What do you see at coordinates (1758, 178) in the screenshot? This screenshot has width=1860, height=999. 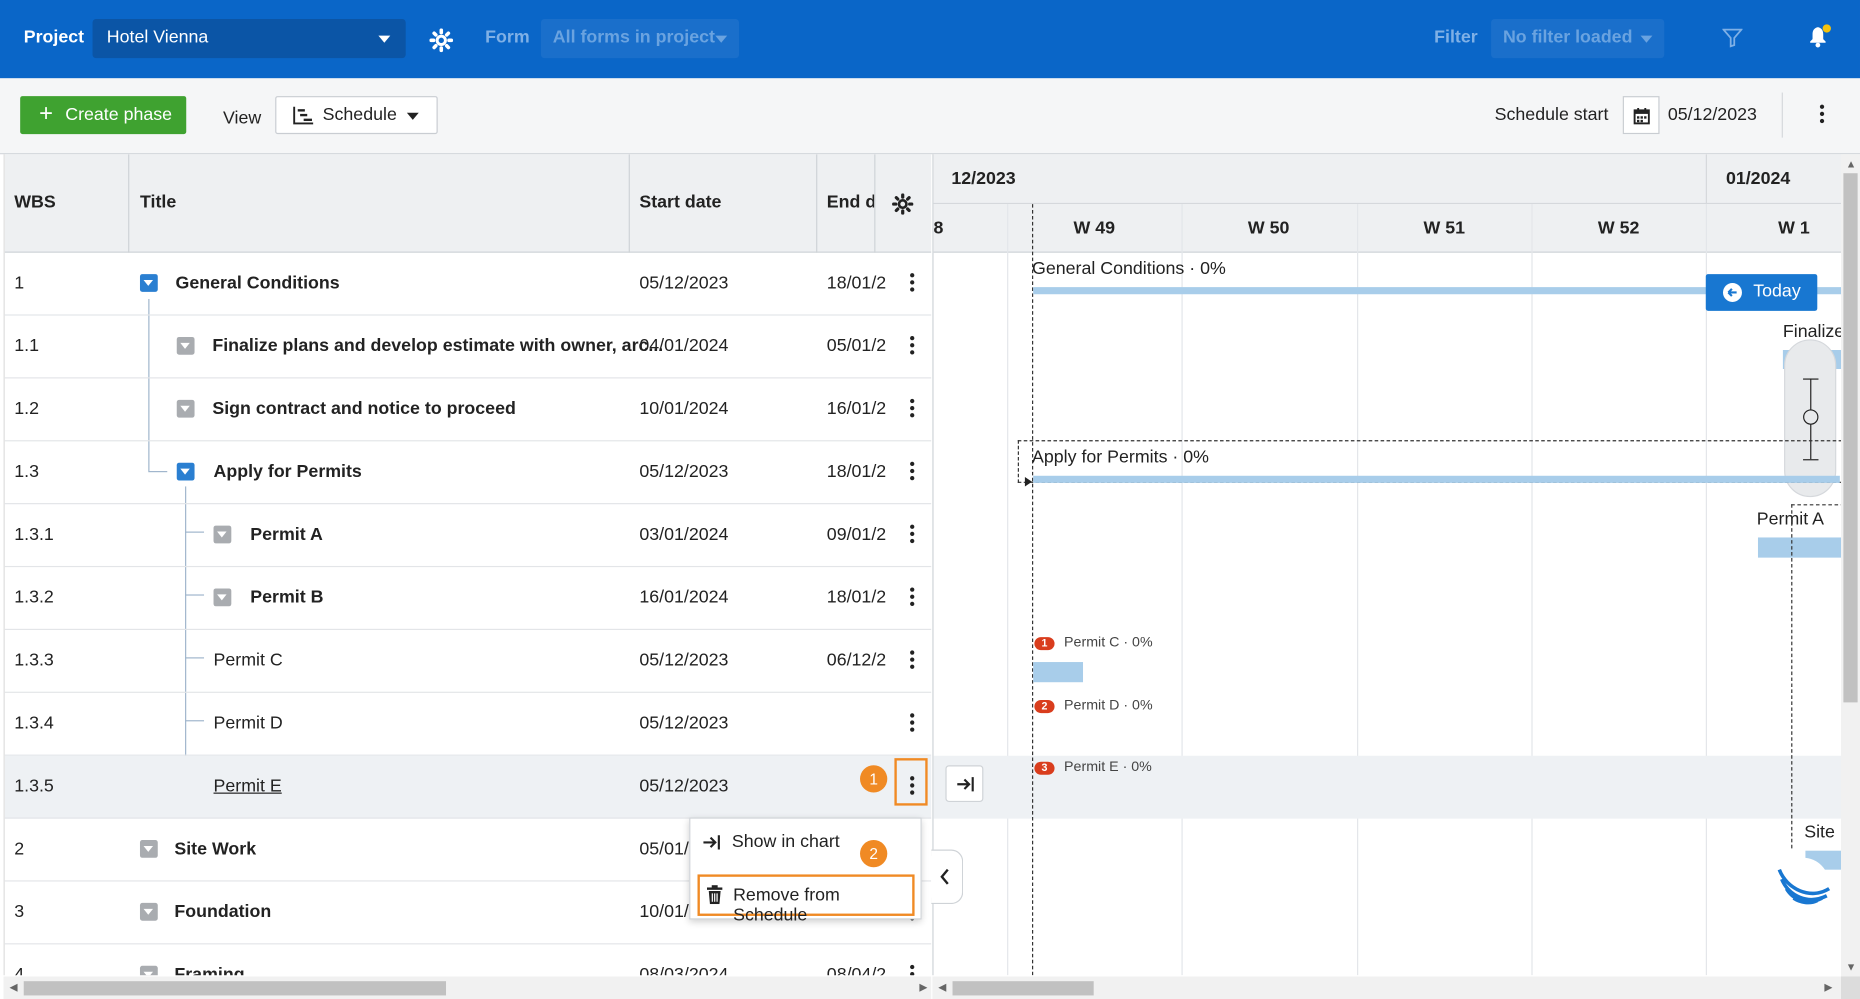 I see `month-label: 01/2024` at bounding box center [1758, 178].